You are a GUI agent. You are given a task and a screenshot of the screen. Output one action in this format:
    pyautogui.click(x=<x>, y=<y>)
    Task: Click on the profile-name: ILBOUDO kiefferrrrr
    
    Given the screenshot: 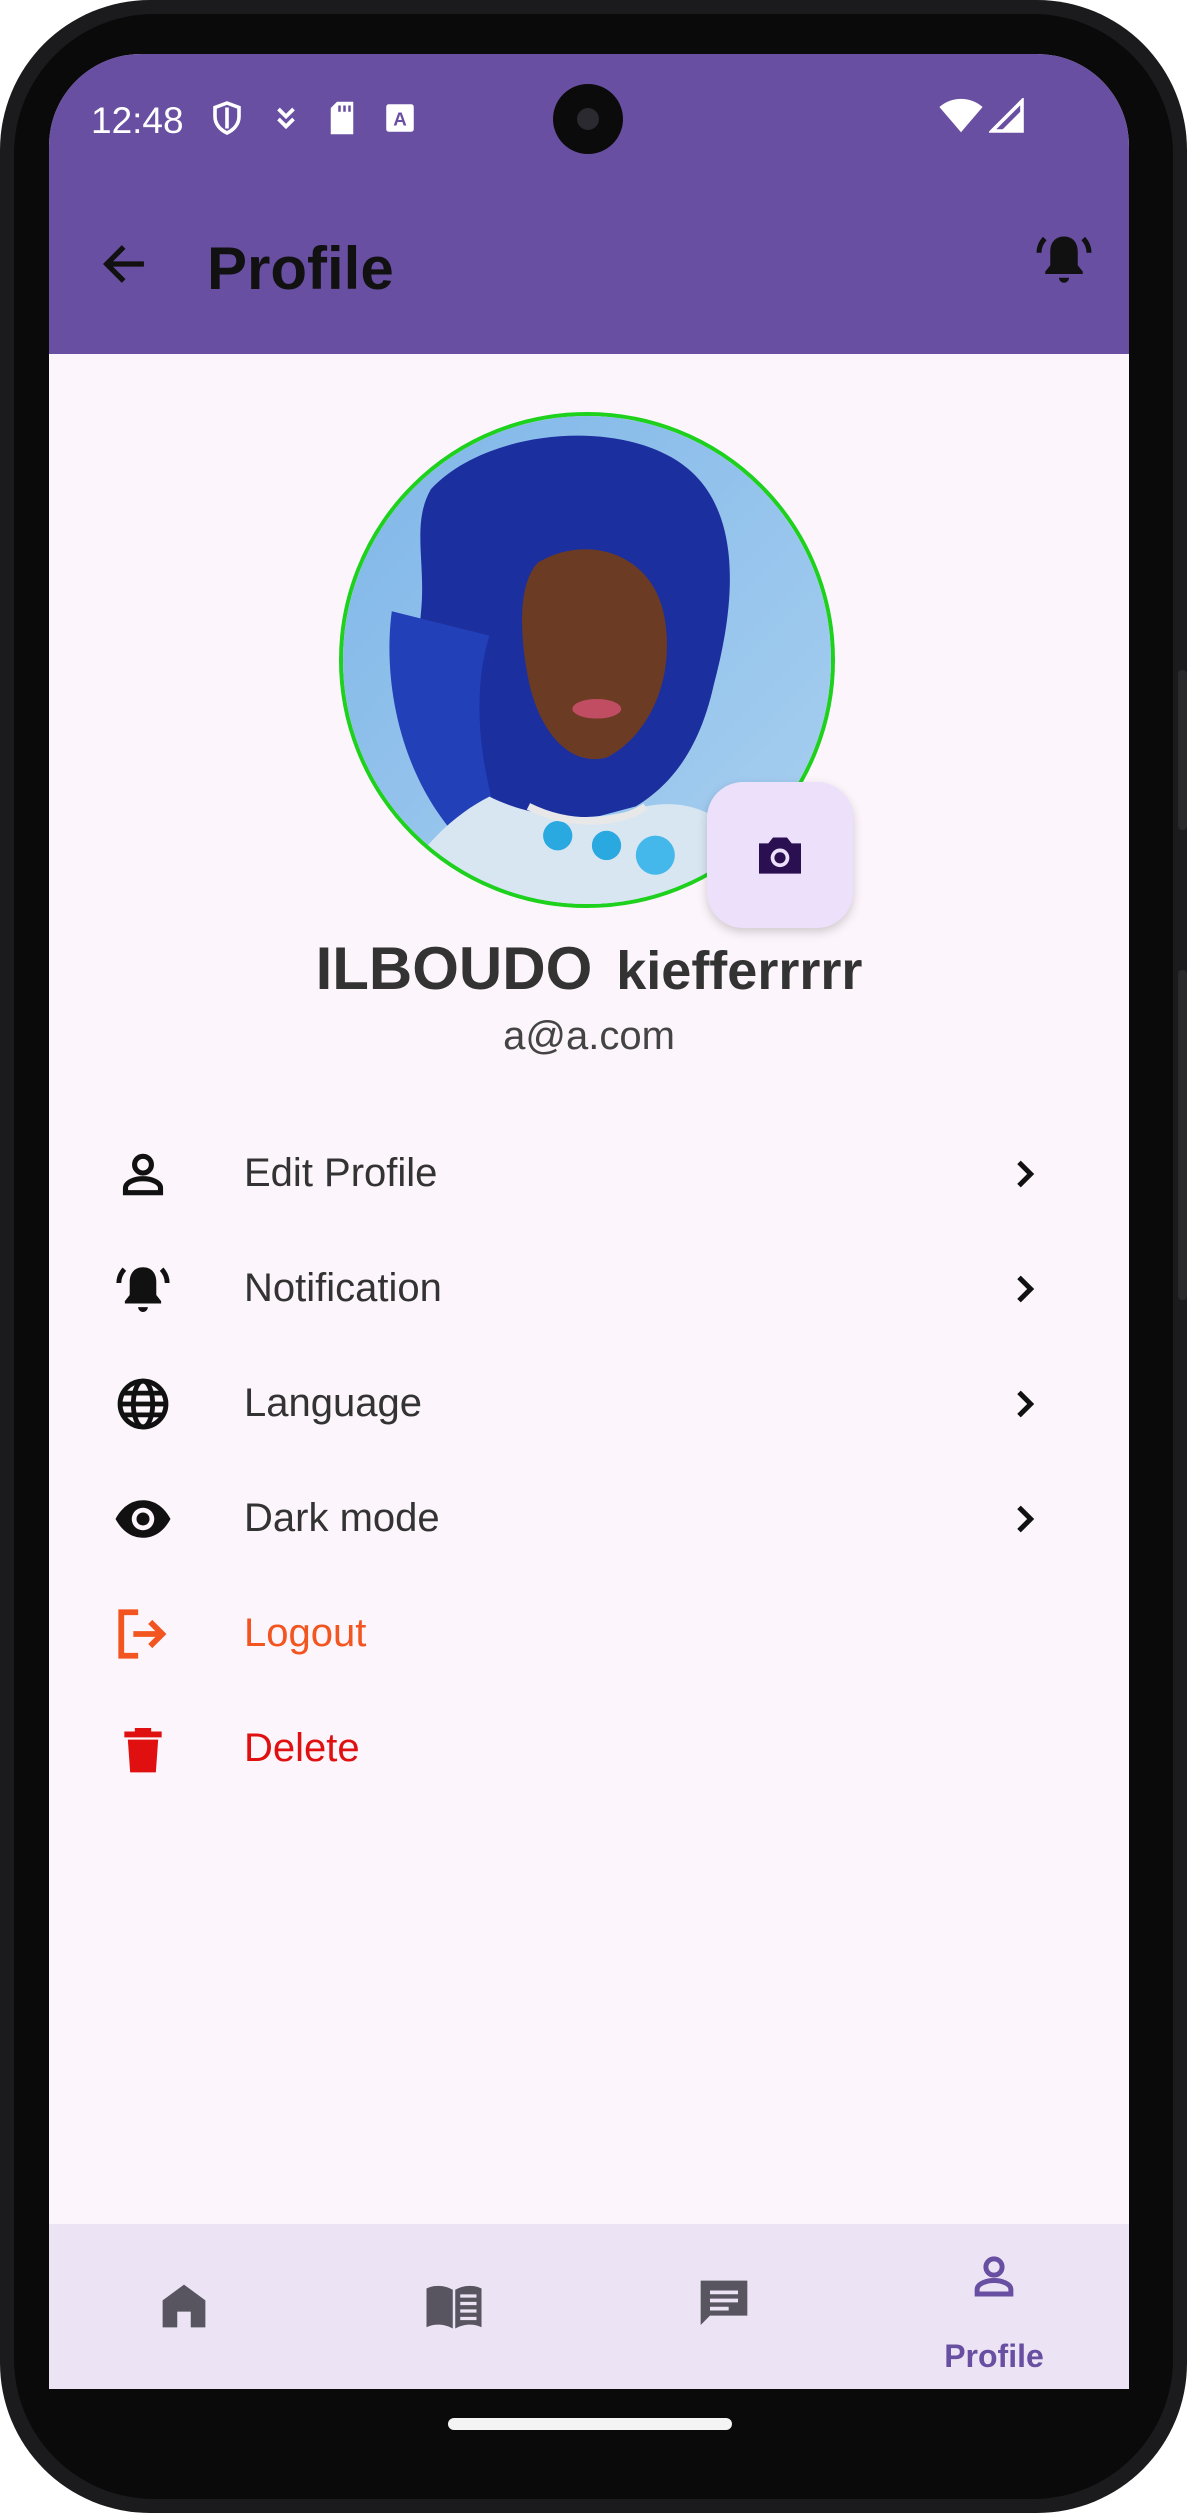 What is the action you would take?
    pyautogui.click(x=589, y=968)
    